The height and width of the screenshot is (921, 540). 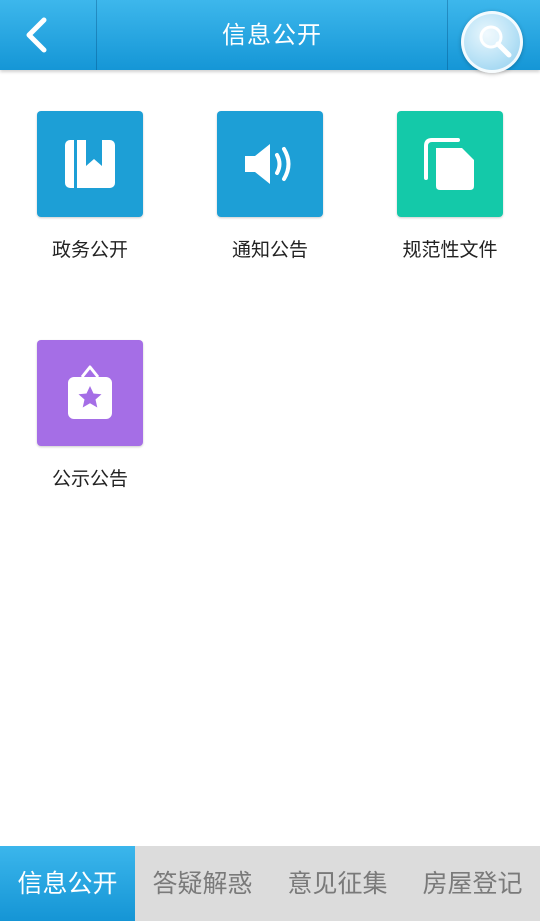 I want to click on documents-icon, so click(x=449, y=164).